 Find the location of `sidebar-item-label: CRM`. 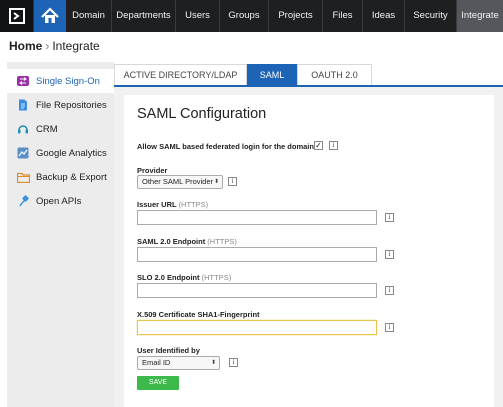

sidebar-item-label: CRM is located at coordinates (47, 129).